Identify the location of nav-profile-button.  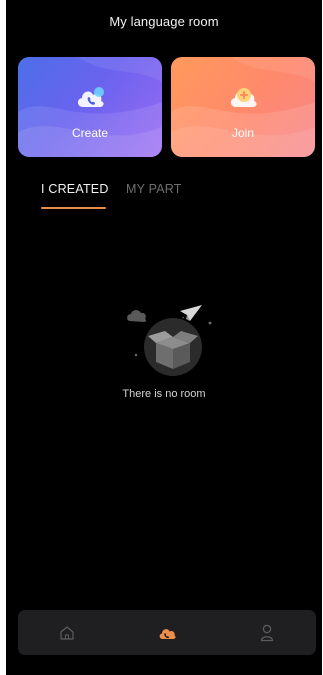
(267, 632).